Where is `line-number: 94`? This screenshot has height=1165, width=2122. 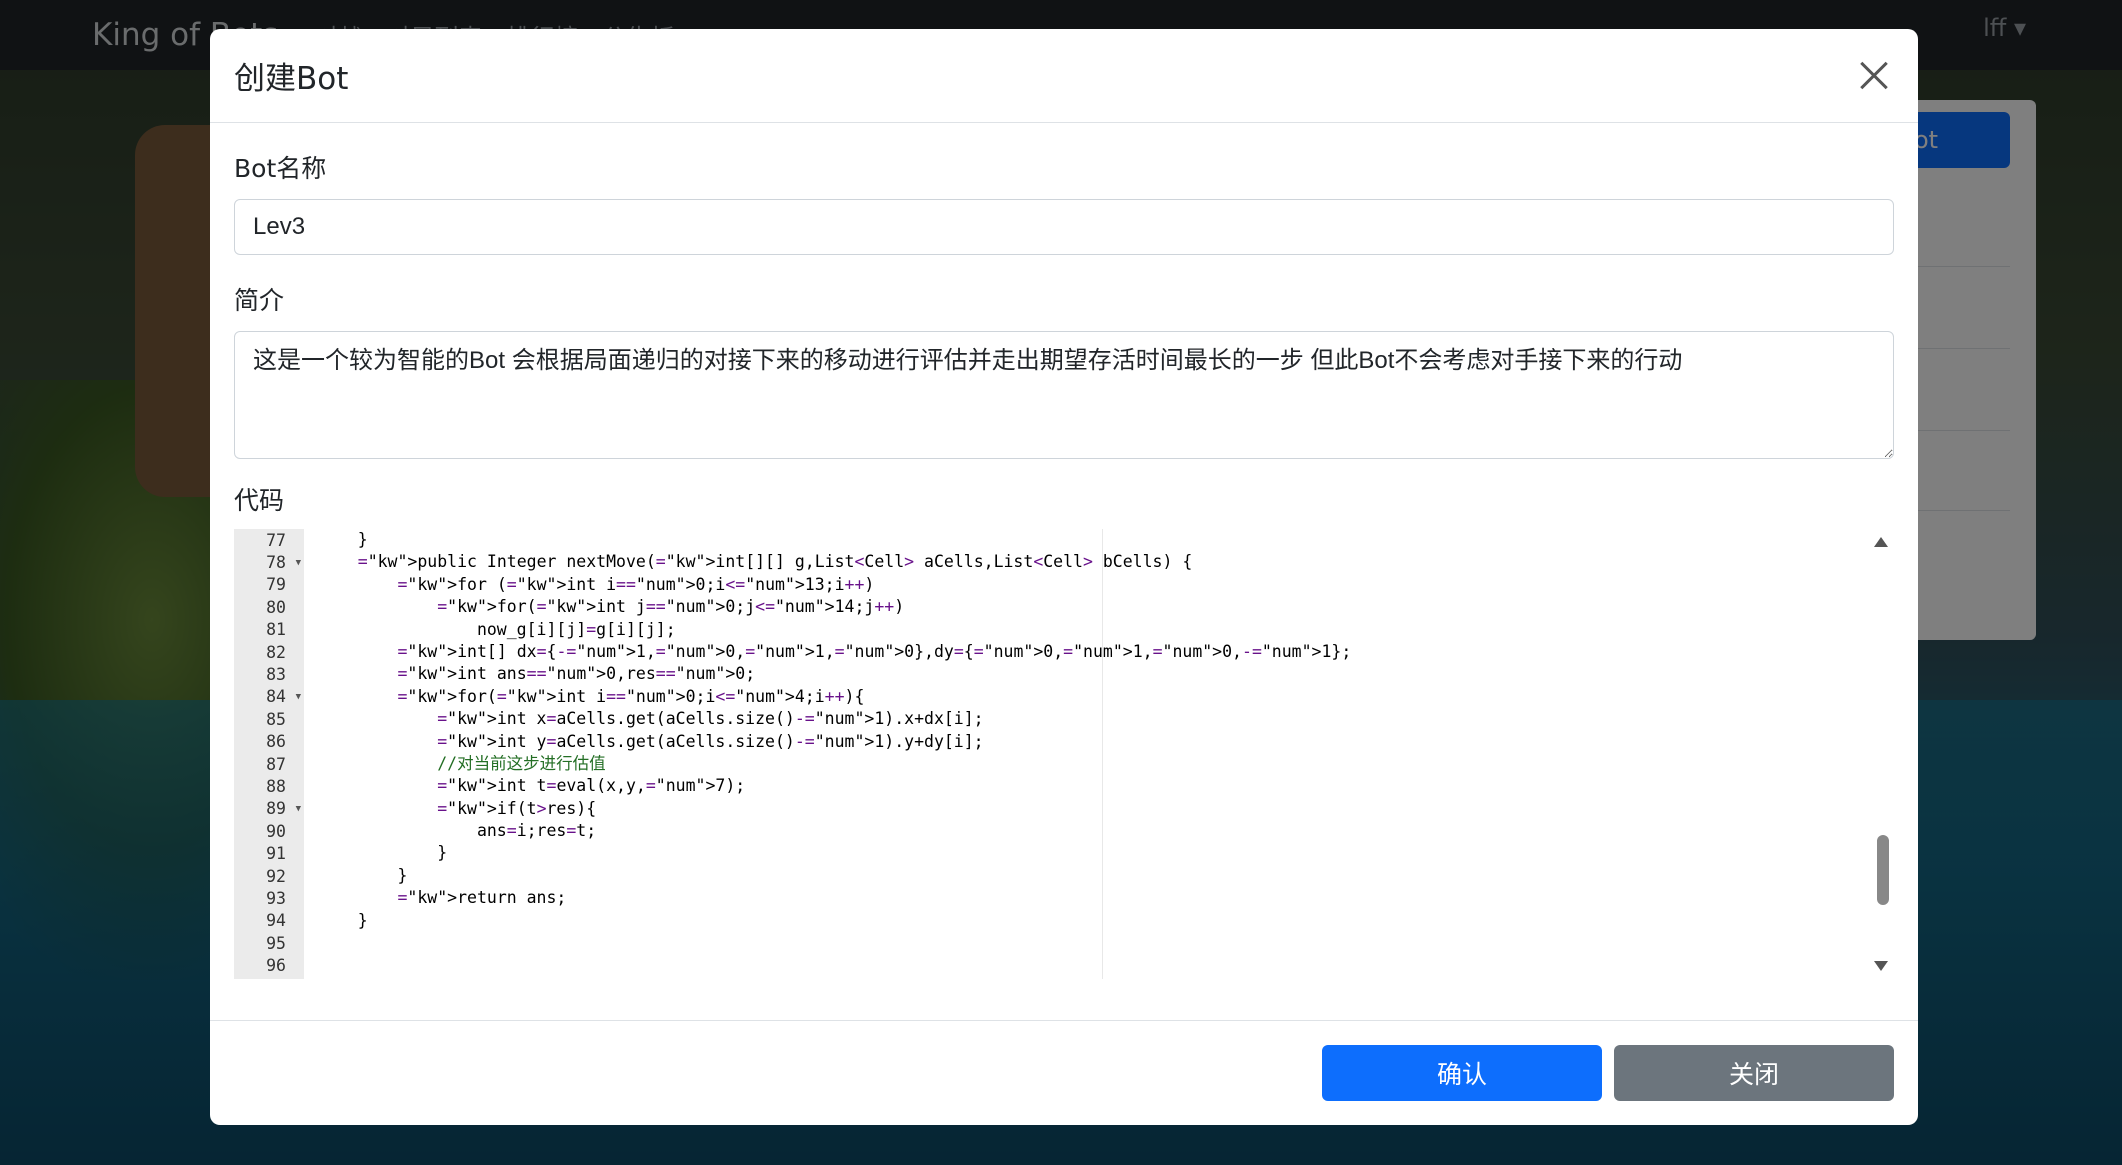 line-number: 94 is located at coordinates (276, 921).